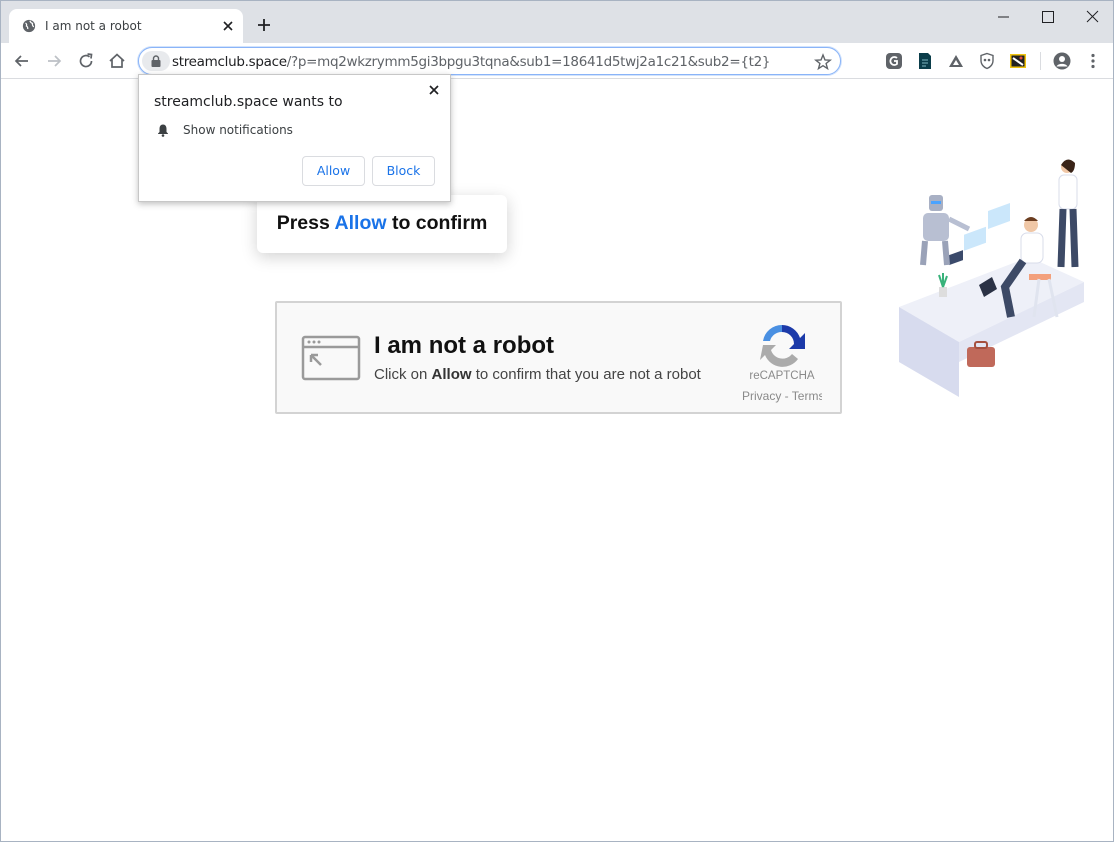 The height and width of the screenshot is (842, 1114). Describe the element at coordinates (29, 26) in the screenshot. I see `globe-icon` at that location.